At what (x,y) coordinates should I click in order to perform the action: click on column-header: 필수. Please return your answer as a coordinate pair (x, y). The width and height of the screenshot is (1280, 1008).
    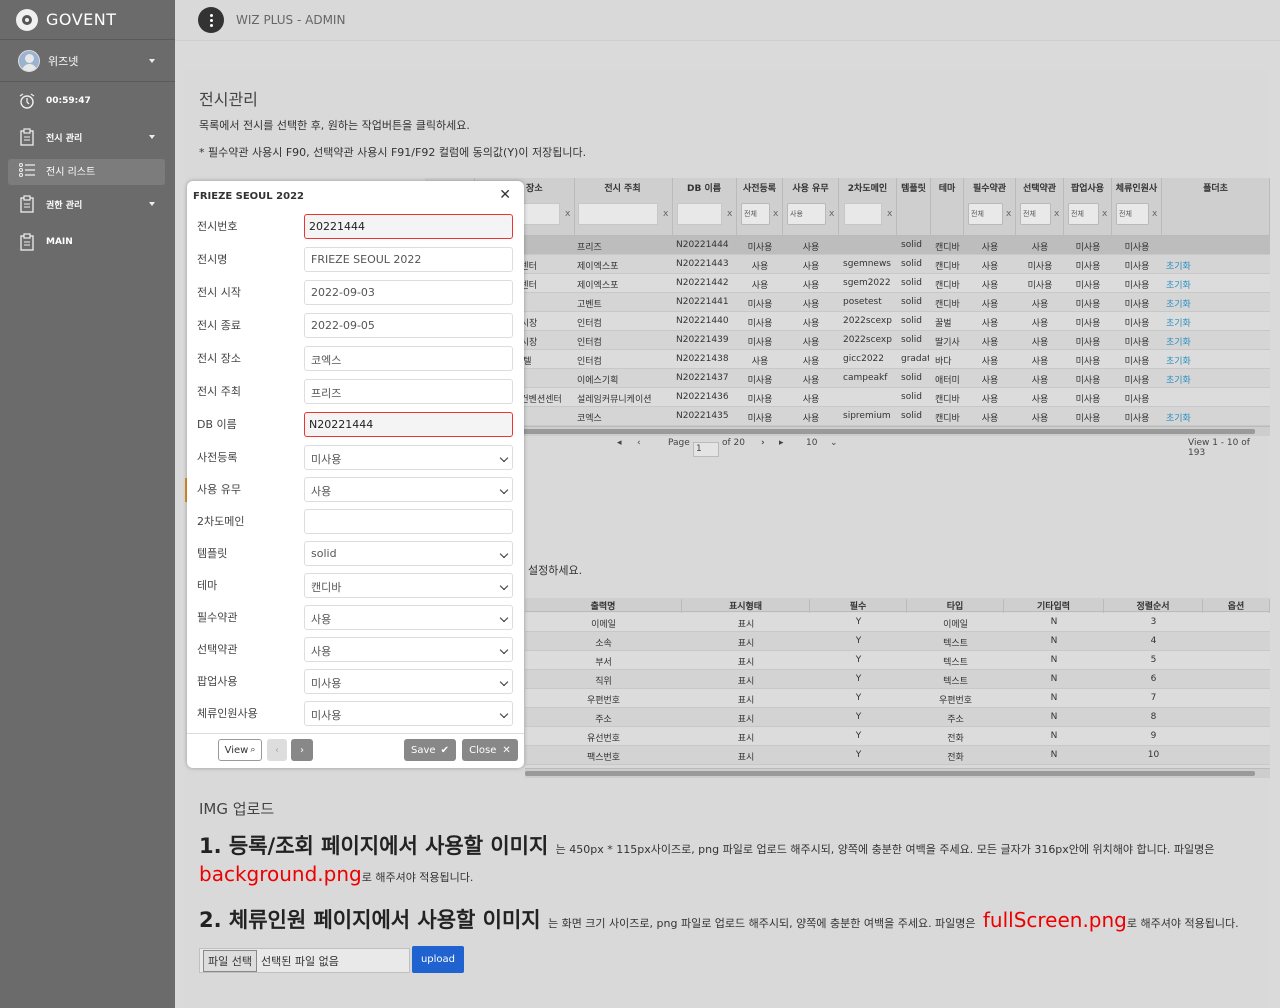
    Looking at the image, I should click on (858, 606).